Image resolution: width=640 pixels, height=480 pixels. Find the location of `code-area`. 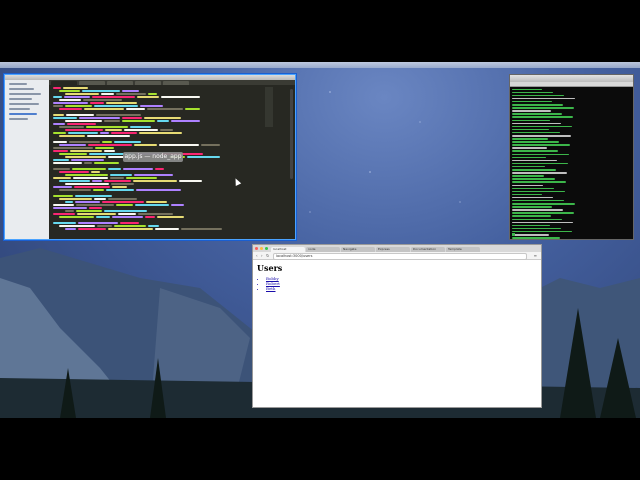

code-area is located at coordinates (156, 163).